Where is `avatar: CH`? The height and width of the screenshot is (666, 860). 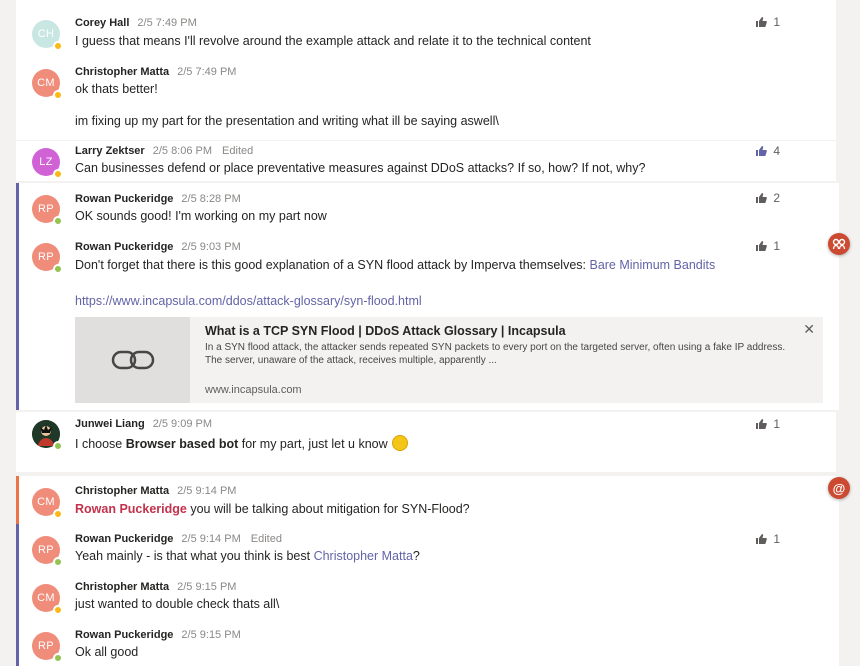 avatar: CH is located at coordinates (47, 35).